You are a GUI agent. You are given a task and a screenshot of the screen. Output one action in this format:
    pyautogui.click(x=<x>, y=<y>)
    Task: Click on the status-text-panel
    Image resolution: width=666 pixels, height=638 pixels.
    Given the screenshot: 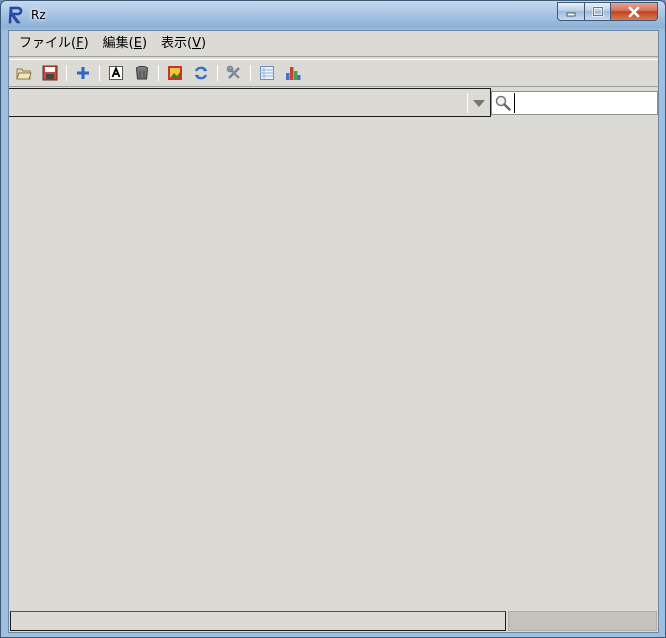 What is the action you would take?
    pyautogui.click(x=258, y=621)
    